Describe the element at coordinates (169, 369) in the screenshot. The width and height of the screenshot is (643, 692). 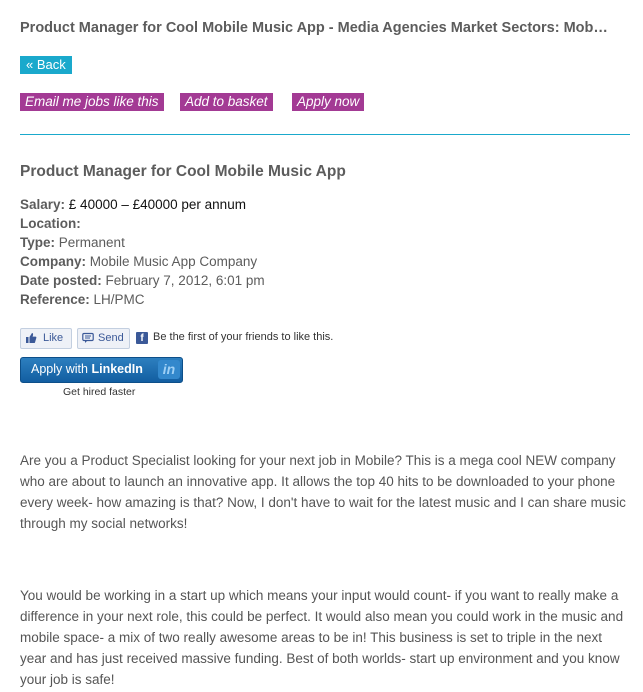
I see `linkedin-logo-icon: in` at that location.